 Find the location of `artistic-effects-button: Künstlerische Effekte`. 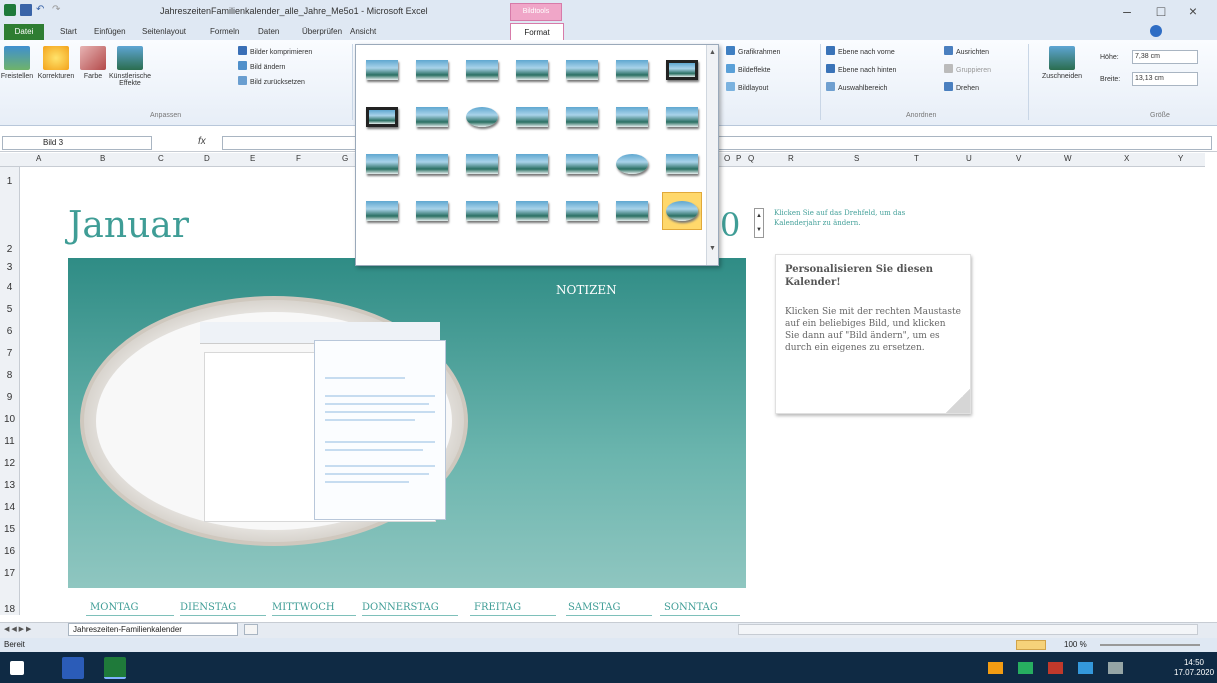

artistic-effects-button: Künstlerische Effekte is located at coordinates (130, 74).